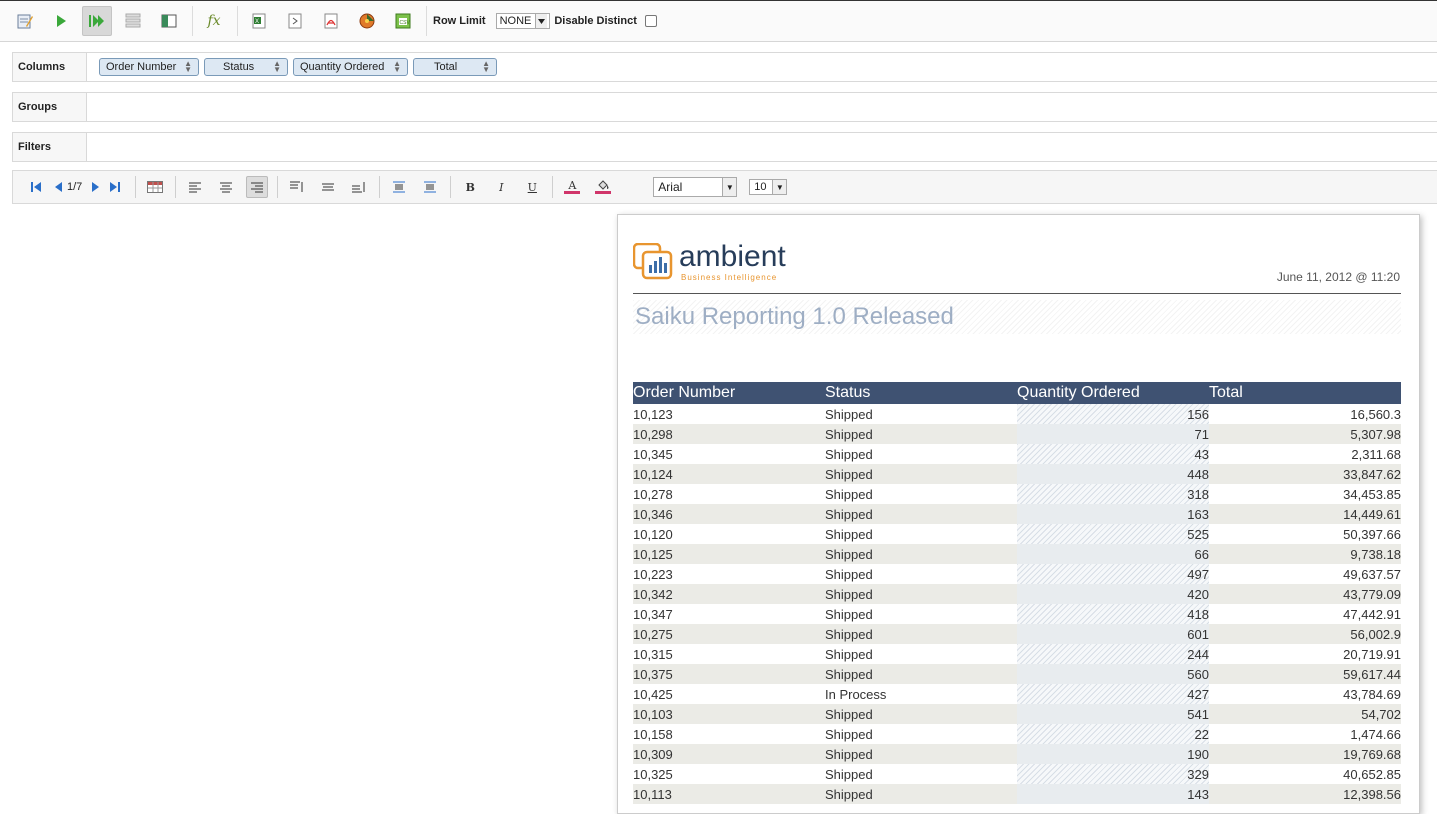  I want to click on auto-run-icon, so click(96, 21).